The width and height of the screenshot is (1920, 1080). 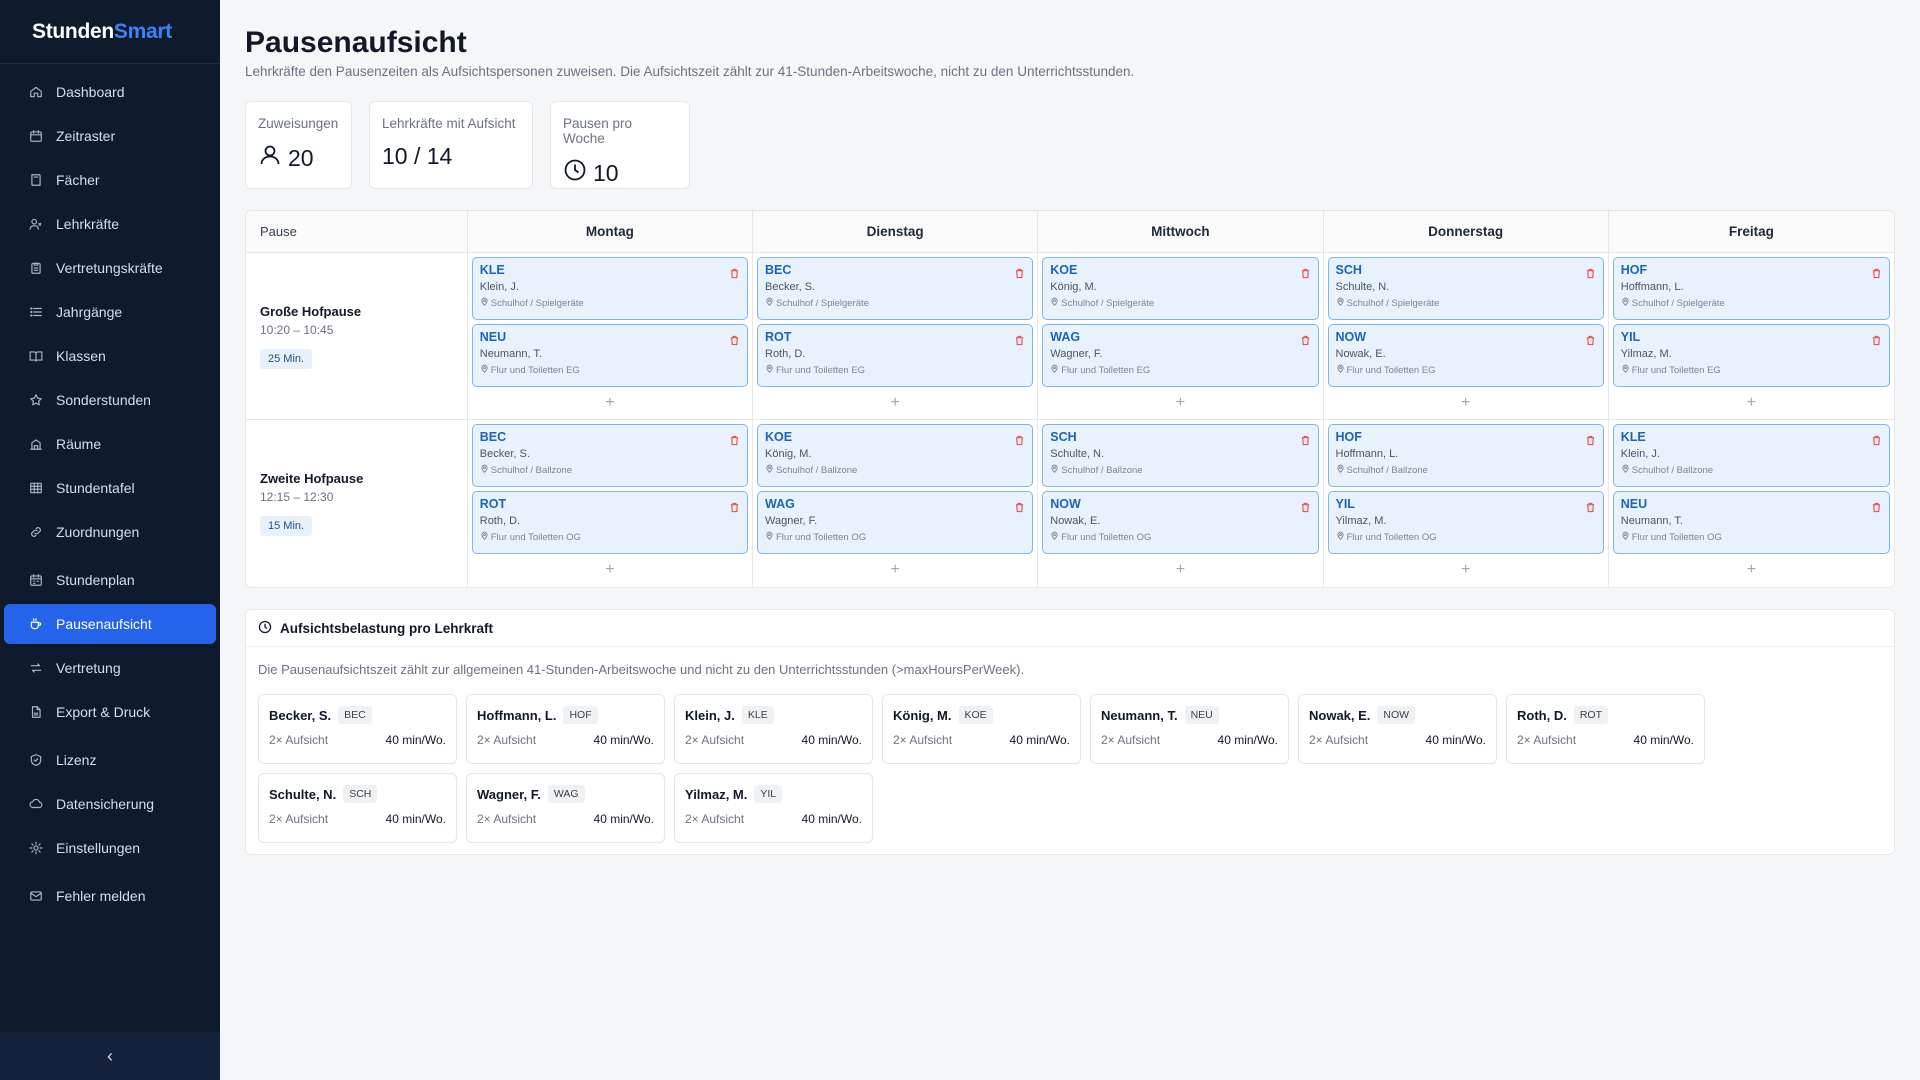 I want to click on assignment-card: WAG Wagner, F. Flur und Toiletten OG, so click(x=895, y=522).